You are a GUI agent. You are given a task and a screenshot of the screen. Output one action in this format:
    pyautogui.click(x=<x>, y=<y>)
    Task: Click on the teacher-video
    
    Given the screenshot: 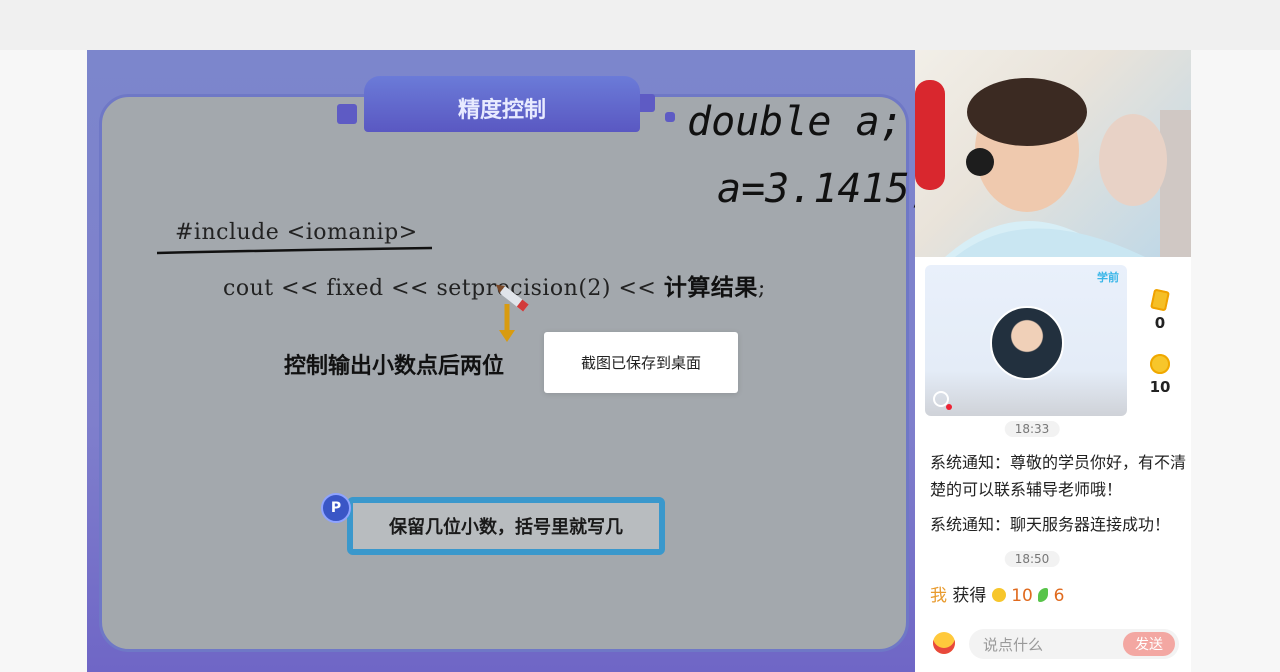 What is the action you would take?
    pyautogui.click(x=1053, y=153)
    